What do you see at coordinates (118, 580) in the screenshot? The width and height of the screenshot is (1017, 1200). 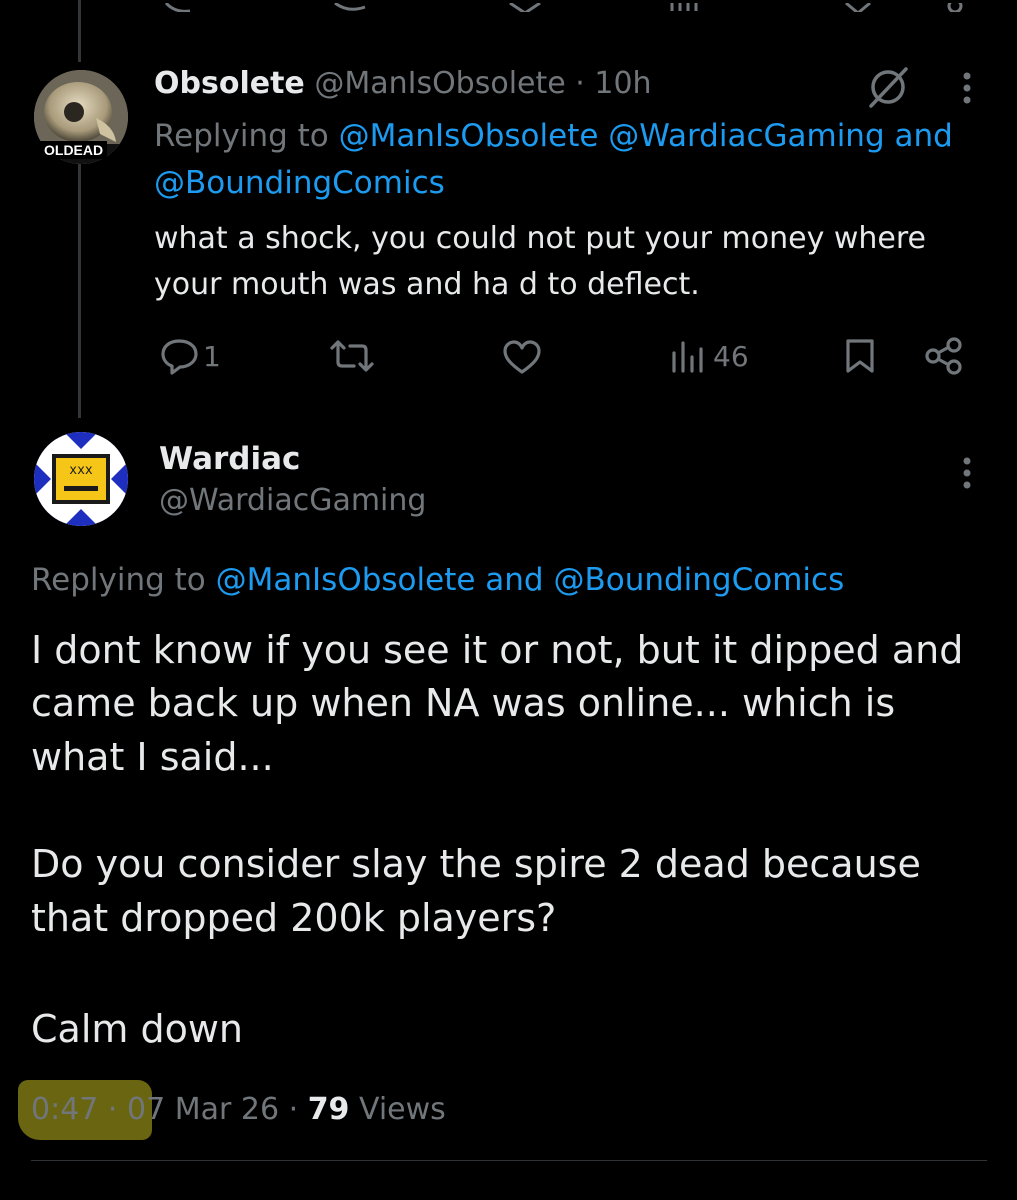 I see `main-replying-prefix: Replying to` at bounding box center [118, 580].